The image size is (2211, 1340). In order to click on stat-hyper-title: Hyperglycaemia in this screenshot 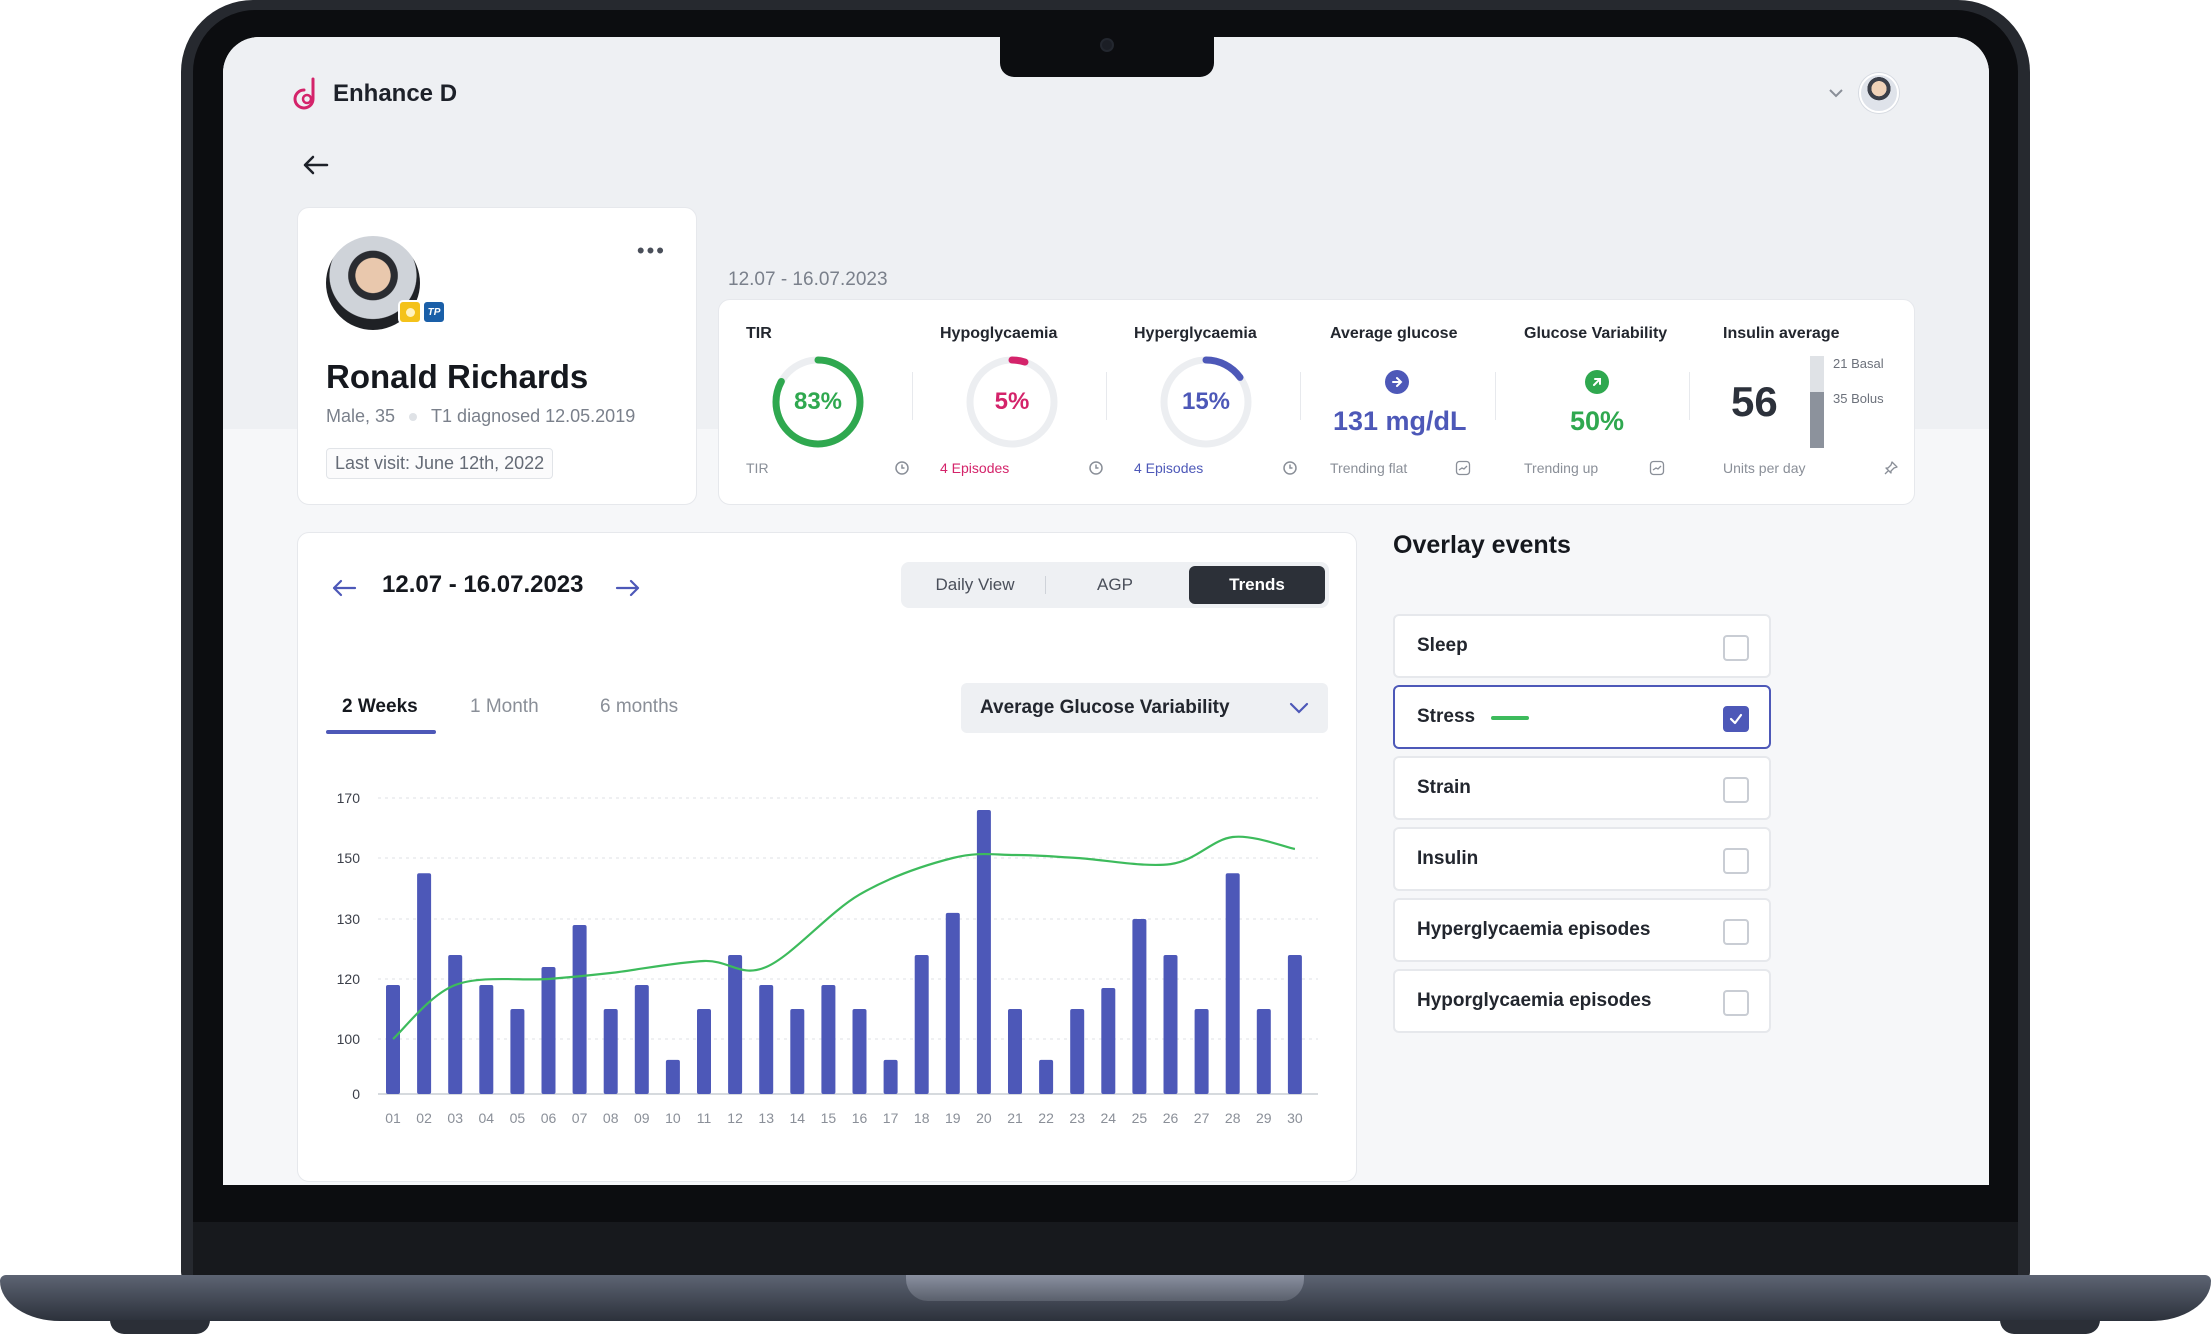, I will do `click(1195, 333)`.